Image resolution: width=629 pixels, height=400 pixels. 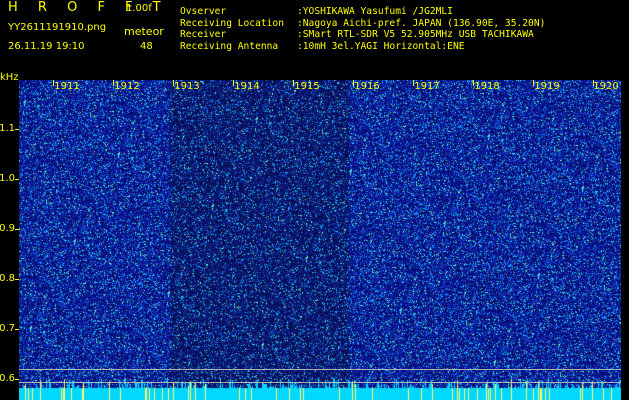 What do you see at coordinates (307, 86) in the screenshot?
I see `x-tick-label: 1915` at bounding box center [307, 86].